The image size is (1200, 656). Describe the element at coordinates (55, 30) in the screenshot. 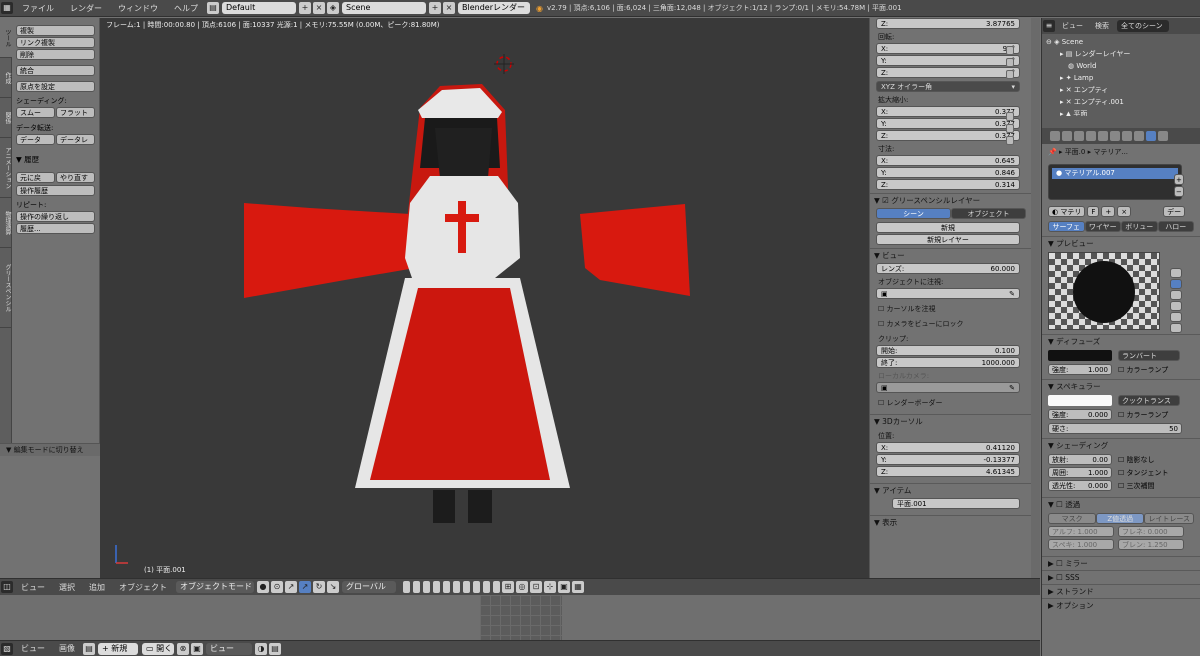

I see `duplicate-button: 複製` at that location.